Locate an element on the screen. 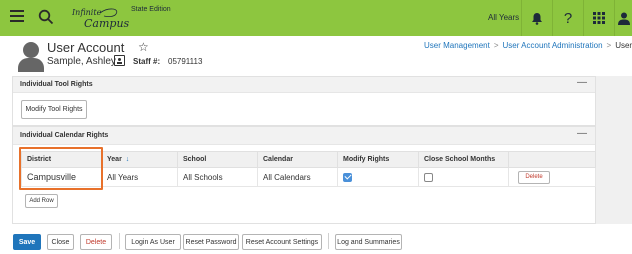 The image size is (632, 254). staff-number-value: 05791113 is located at coordinates (185, 61).